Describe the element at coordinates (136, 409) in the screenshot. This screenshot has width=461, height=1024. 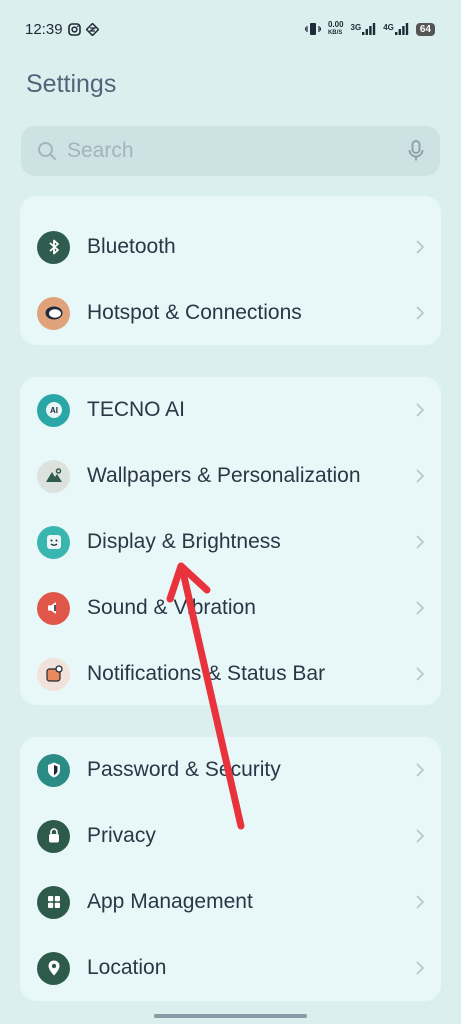
I see `settings-item-label: TECNO AI` at that location.